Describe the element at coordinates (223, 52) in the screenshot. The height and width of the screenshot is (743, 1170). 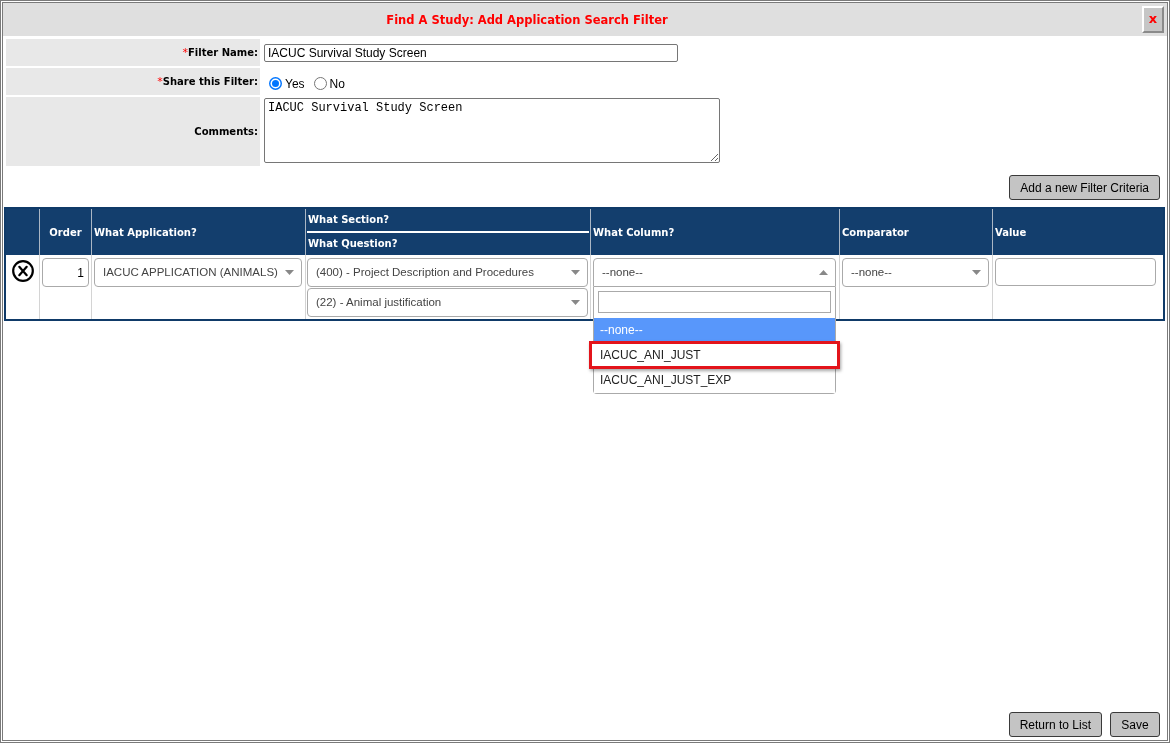
I see `field-label: Filter Name:` at that location.